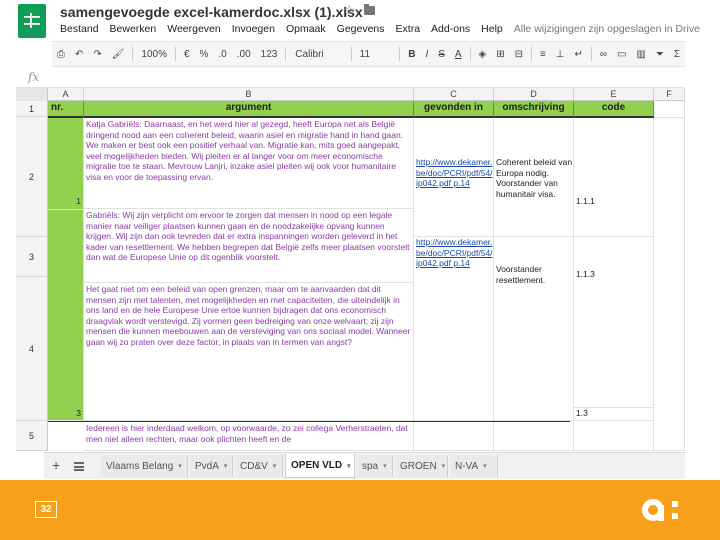 The image size is (720, 540). What do you see at coordinates (621, 54) in the screenshot?
I see `insert-comment-icon: ▭` at bounding box center [621, 54].